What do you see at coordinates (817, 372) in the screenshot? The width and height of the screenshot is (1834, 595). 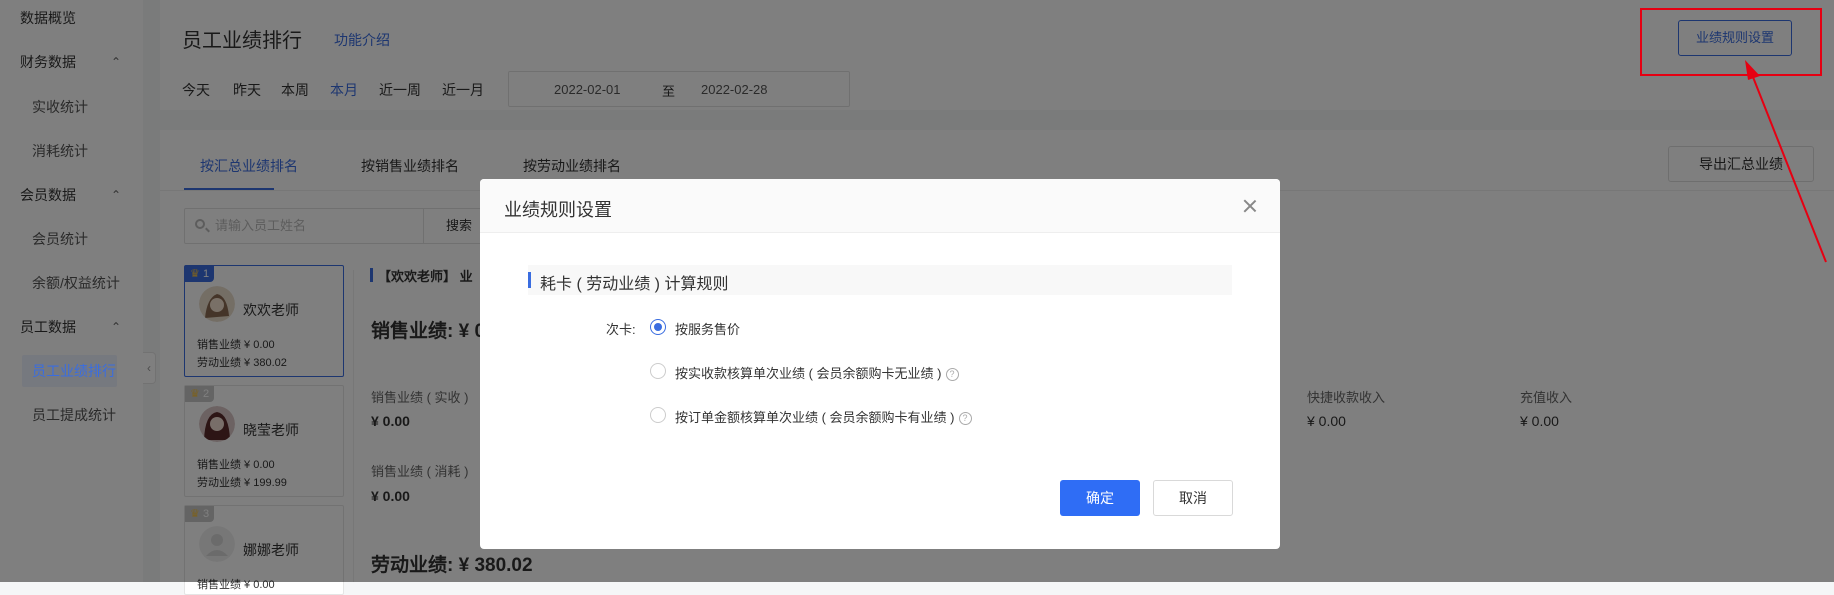 I see `option-label: 按实收款核算单次业绩 ( 会员余额购卡无业绩 )?` at bounding box center [817, 372].